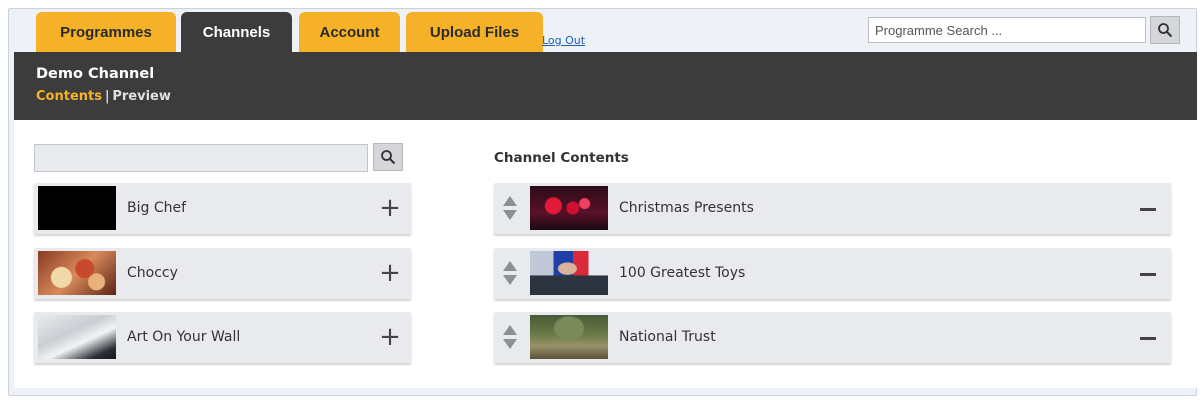  I want to click on tab-programmes: Programmes, so click(106, 32).